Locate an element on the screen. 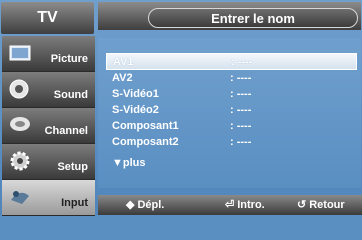 This screenshot has height=240, width=362. sidebar-item-label: Setup is located at coordinates (72, 167).